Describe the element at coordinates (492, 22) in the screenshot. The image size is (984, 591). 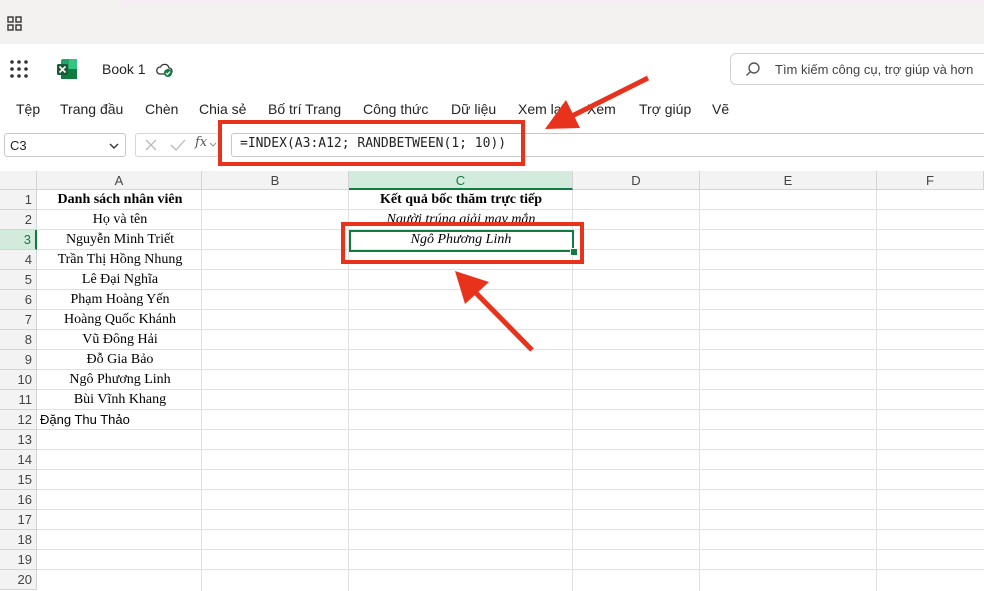
I see `browser-top-strip` at that location.